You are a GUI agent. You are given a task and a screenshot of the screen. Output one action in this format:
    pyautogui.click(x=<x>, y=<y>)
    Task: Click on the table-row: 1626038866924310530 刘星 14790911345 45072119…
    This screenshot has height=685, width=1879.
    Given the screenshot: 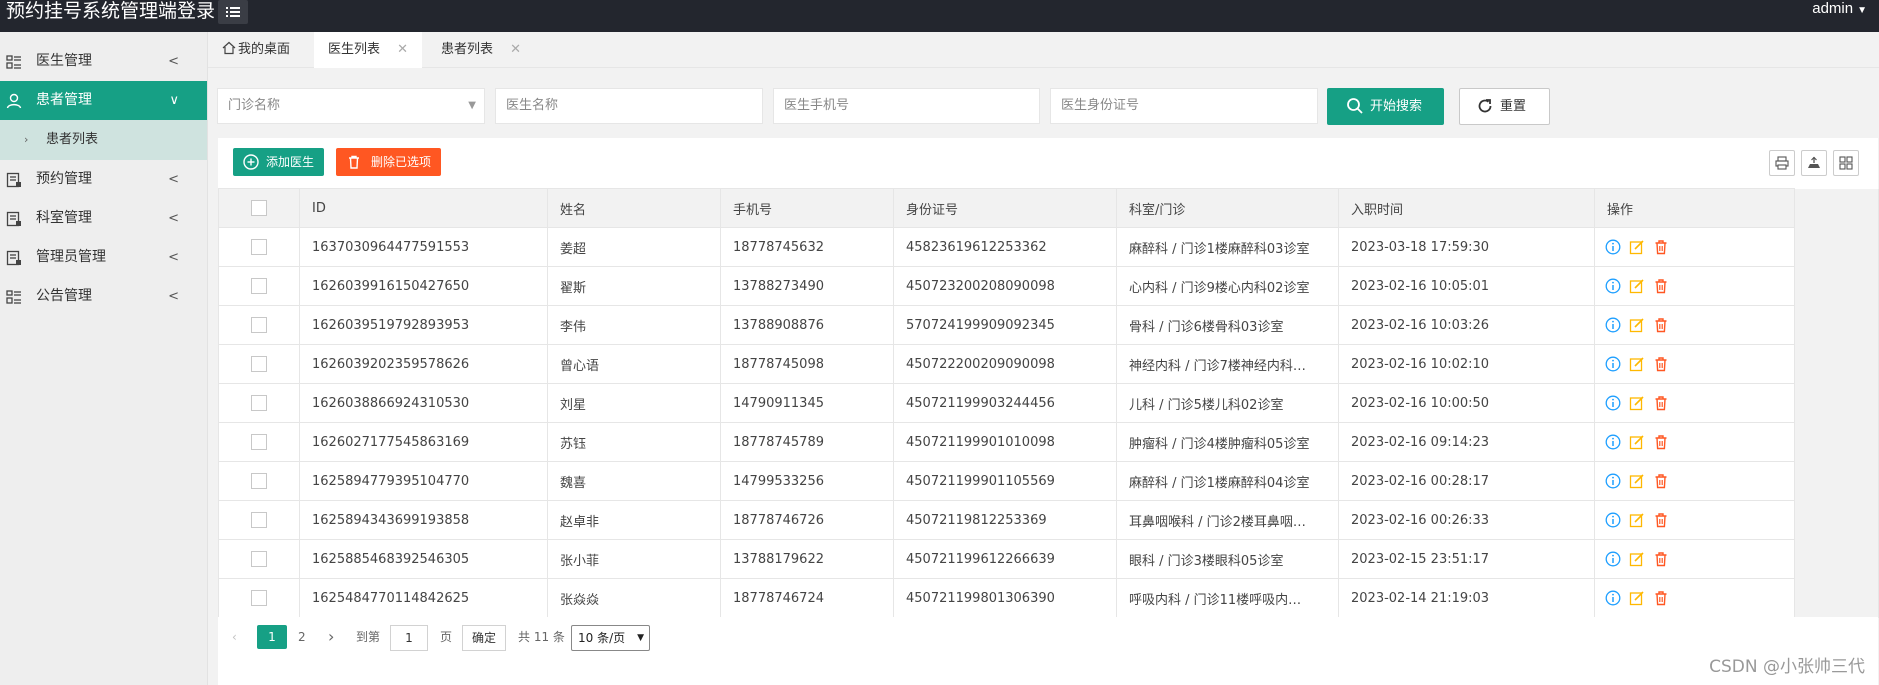 What is the action you would take?
    pyautogui.click(x=1048, y=403)
    